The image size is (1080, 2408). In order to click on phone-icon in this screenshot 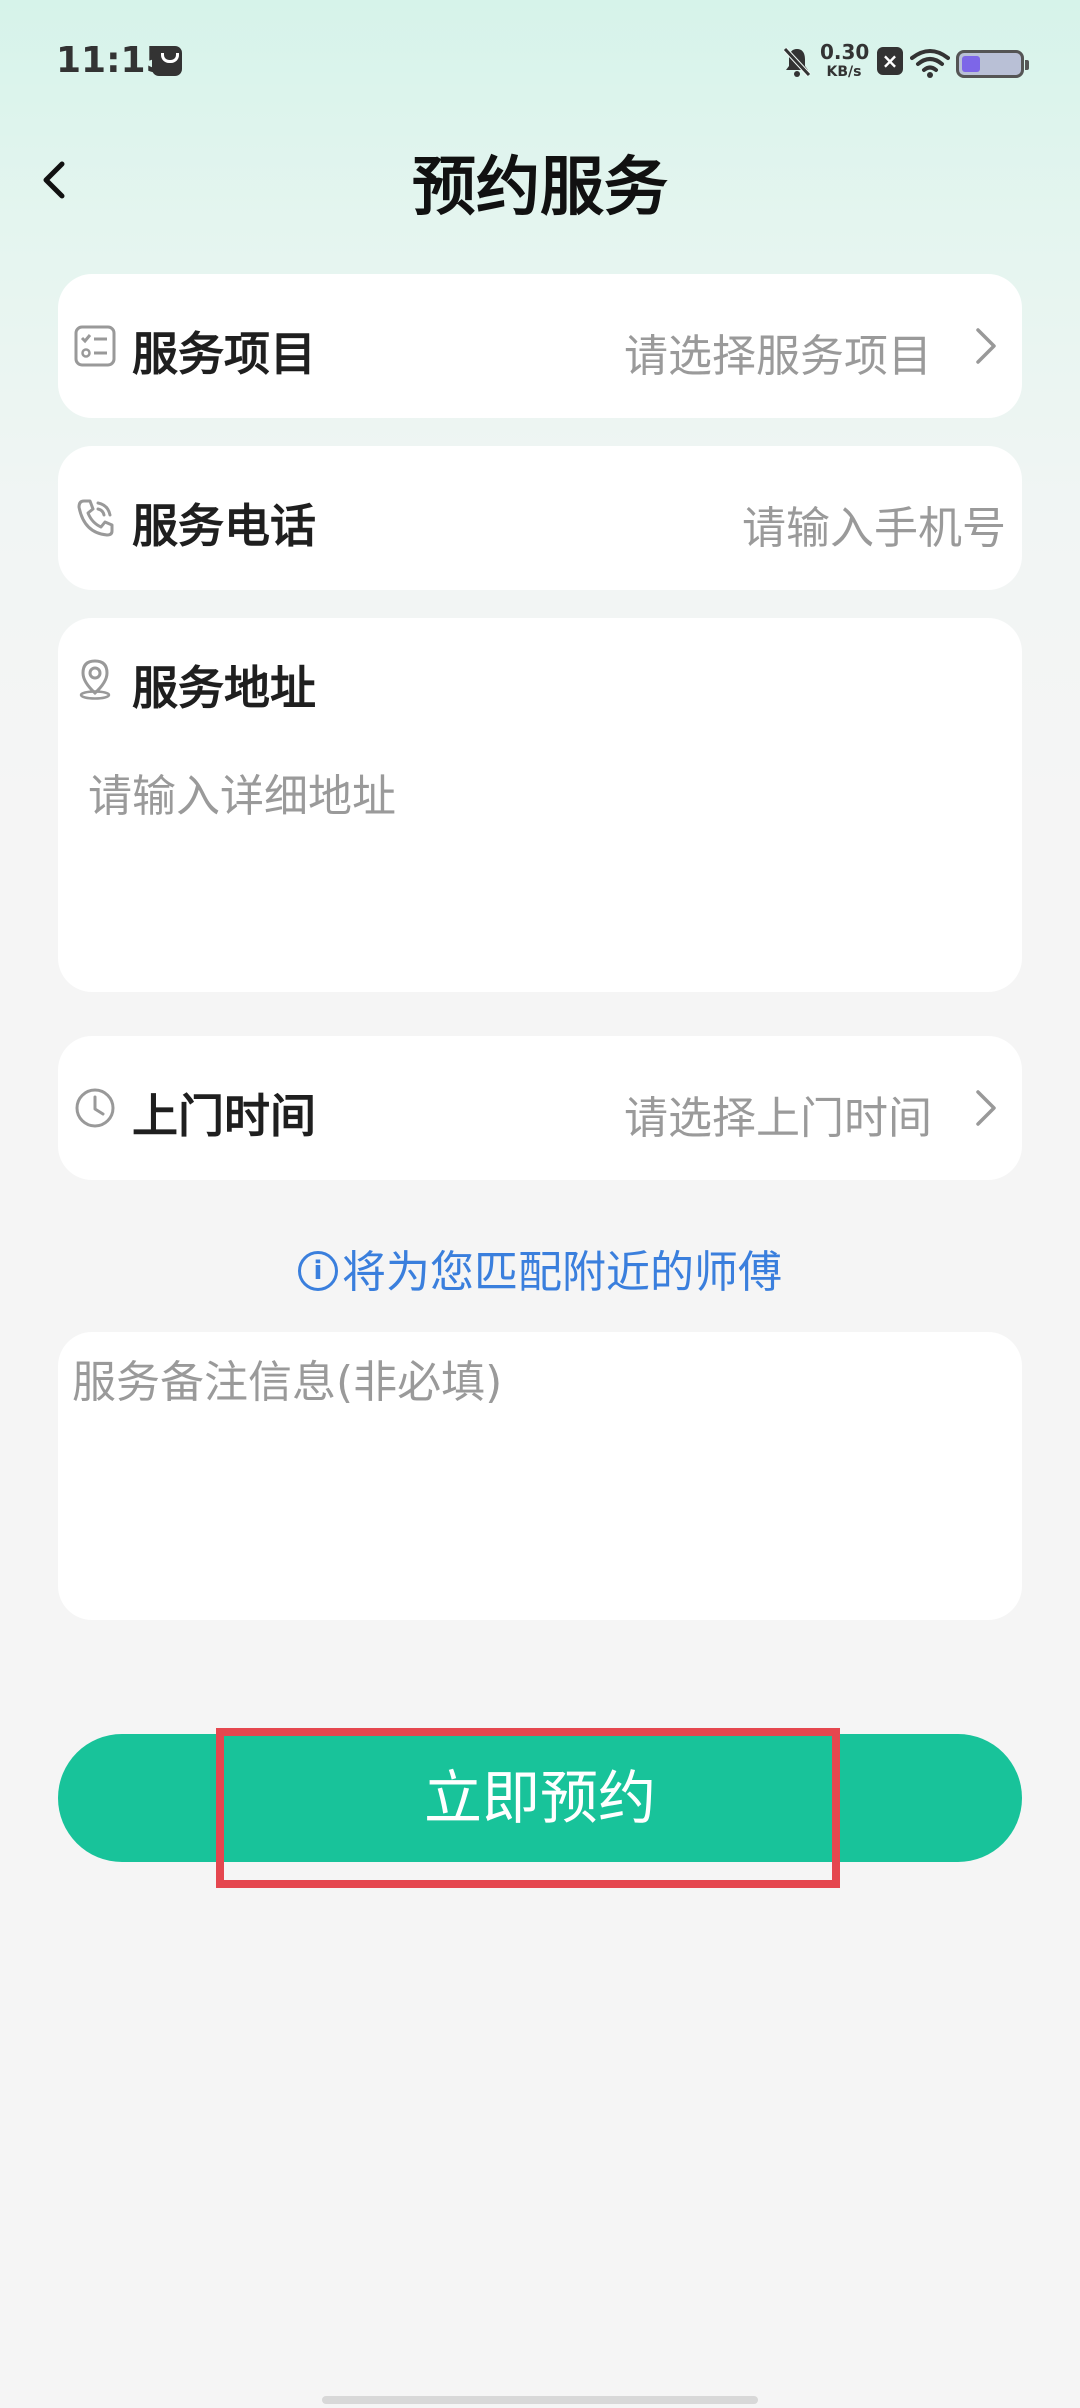, I will do `click(95, 518)`.